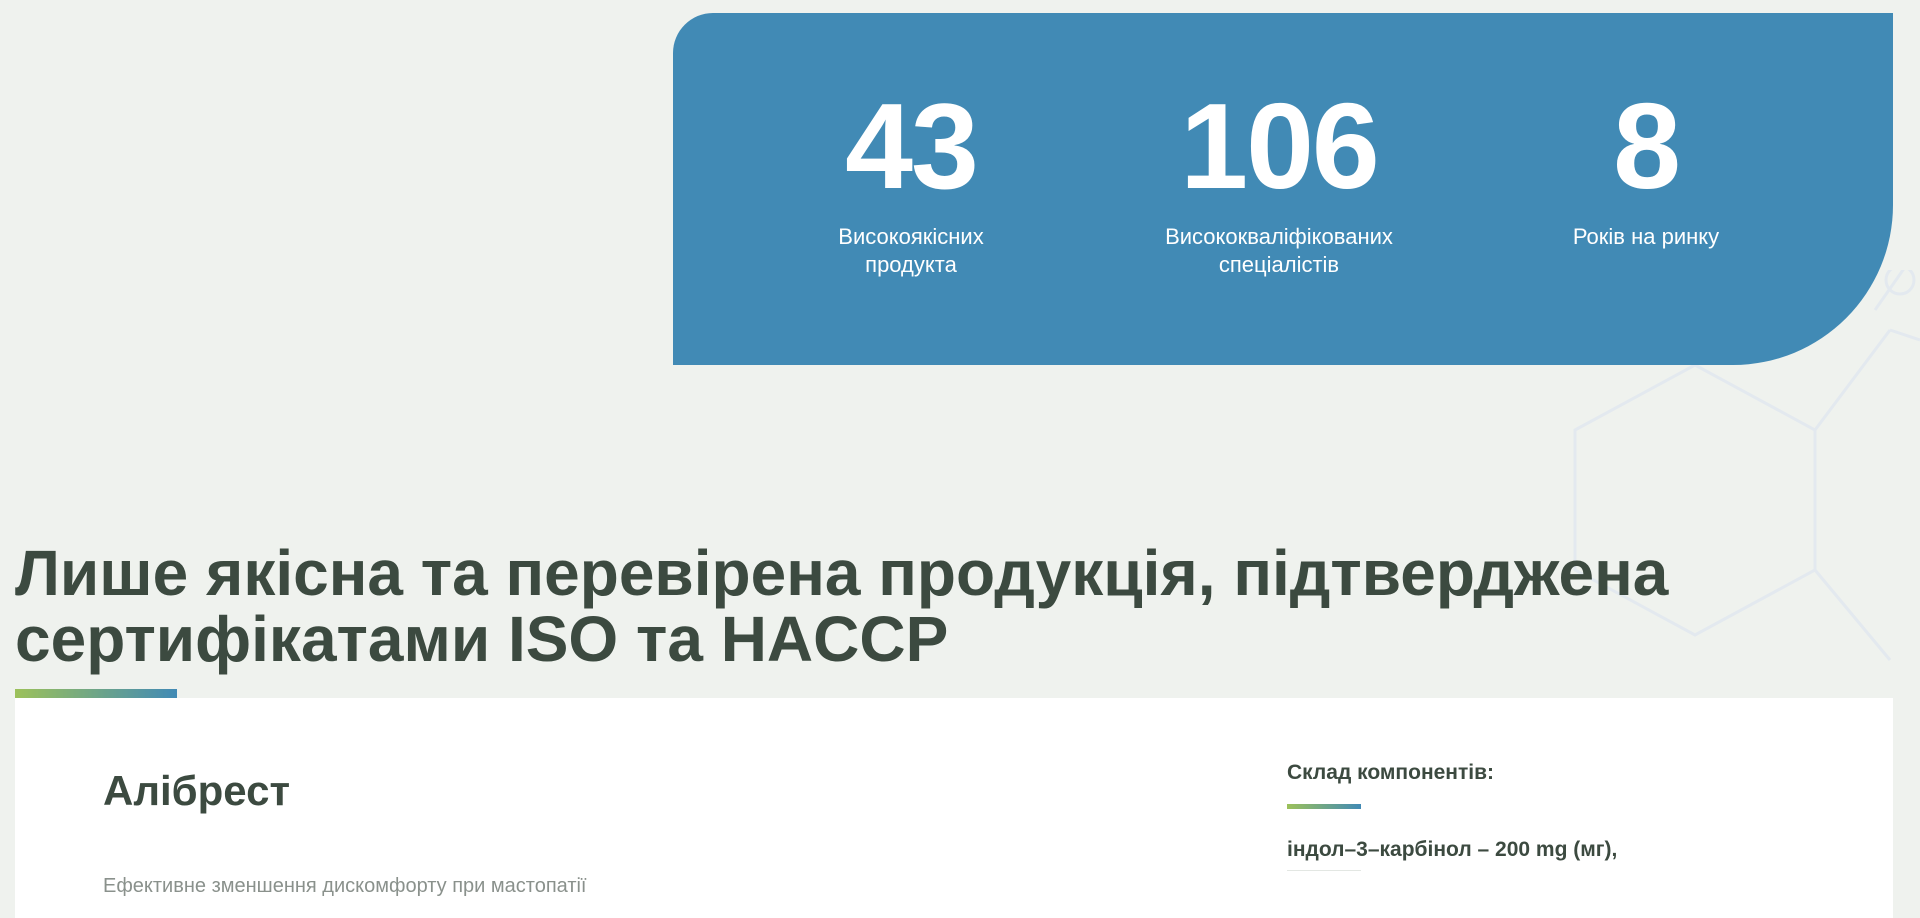 This screenshot has height=918, width=1920. I want to click on stat-years: 8 Років на ринку, so click(1646, 168).